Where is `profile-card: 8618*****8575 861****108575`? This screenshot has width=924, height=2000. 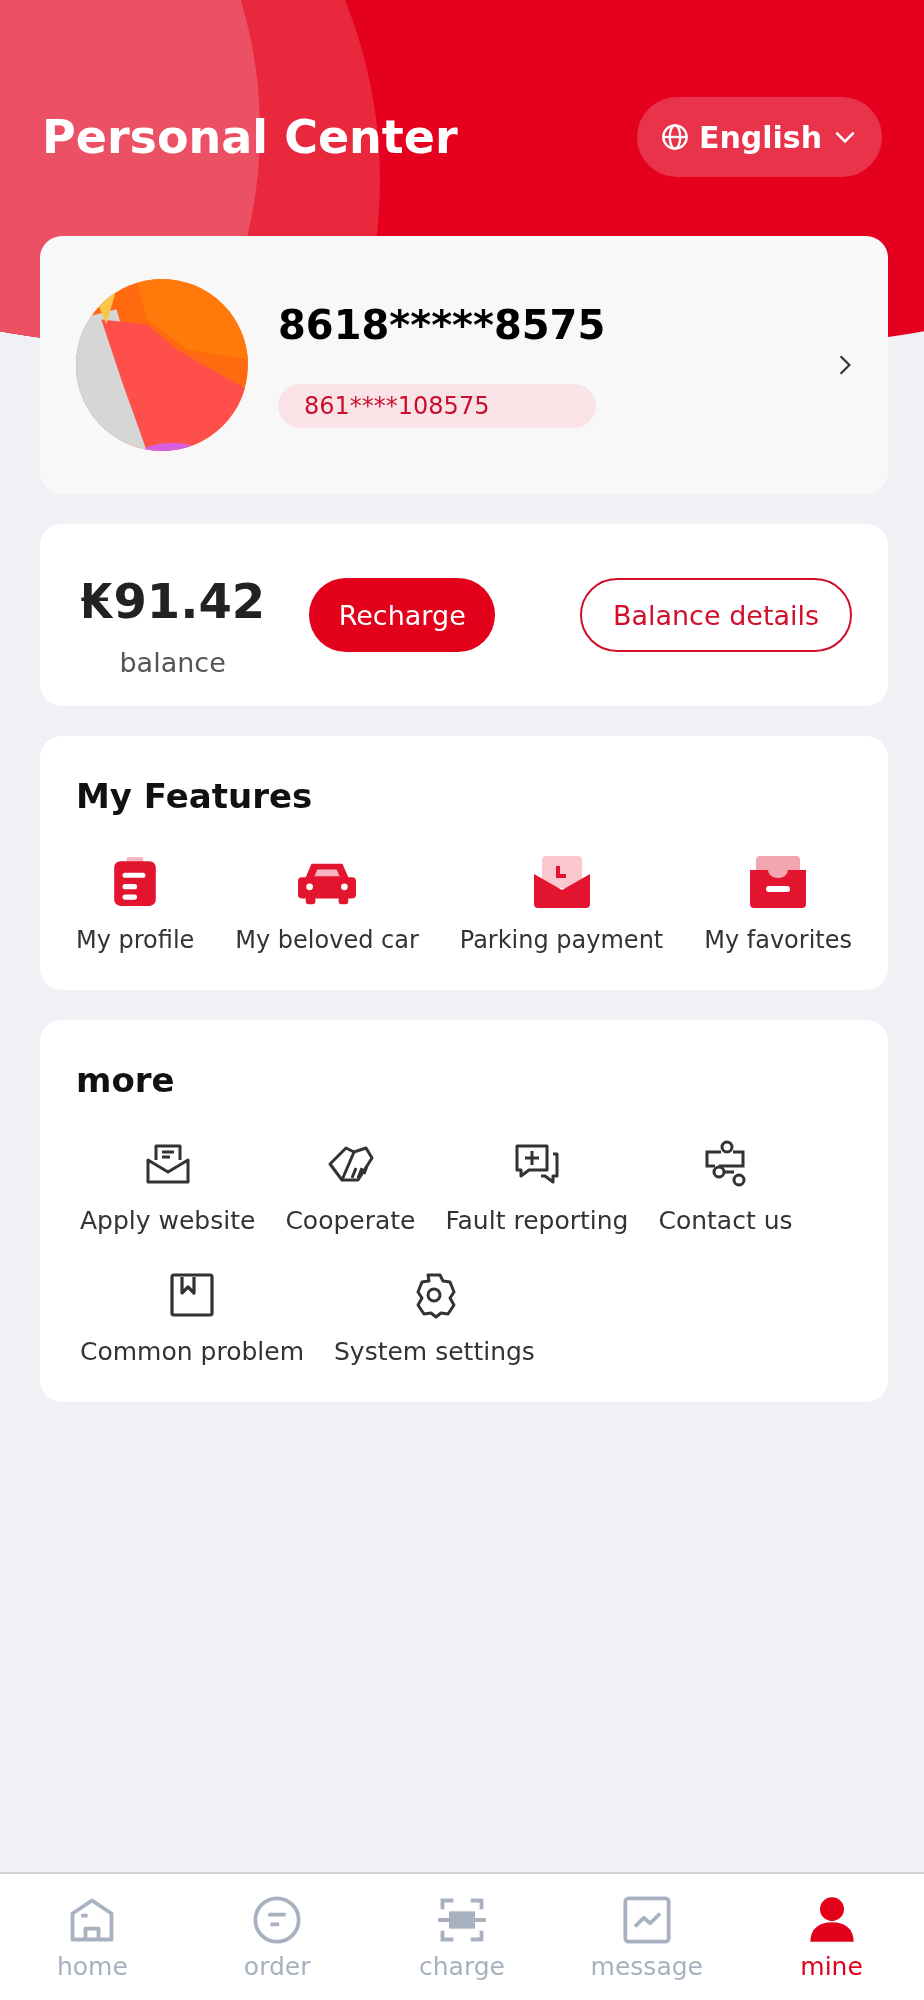
profile-card: 8618*****8575 861****108575 is located at coordinates (464, 365).